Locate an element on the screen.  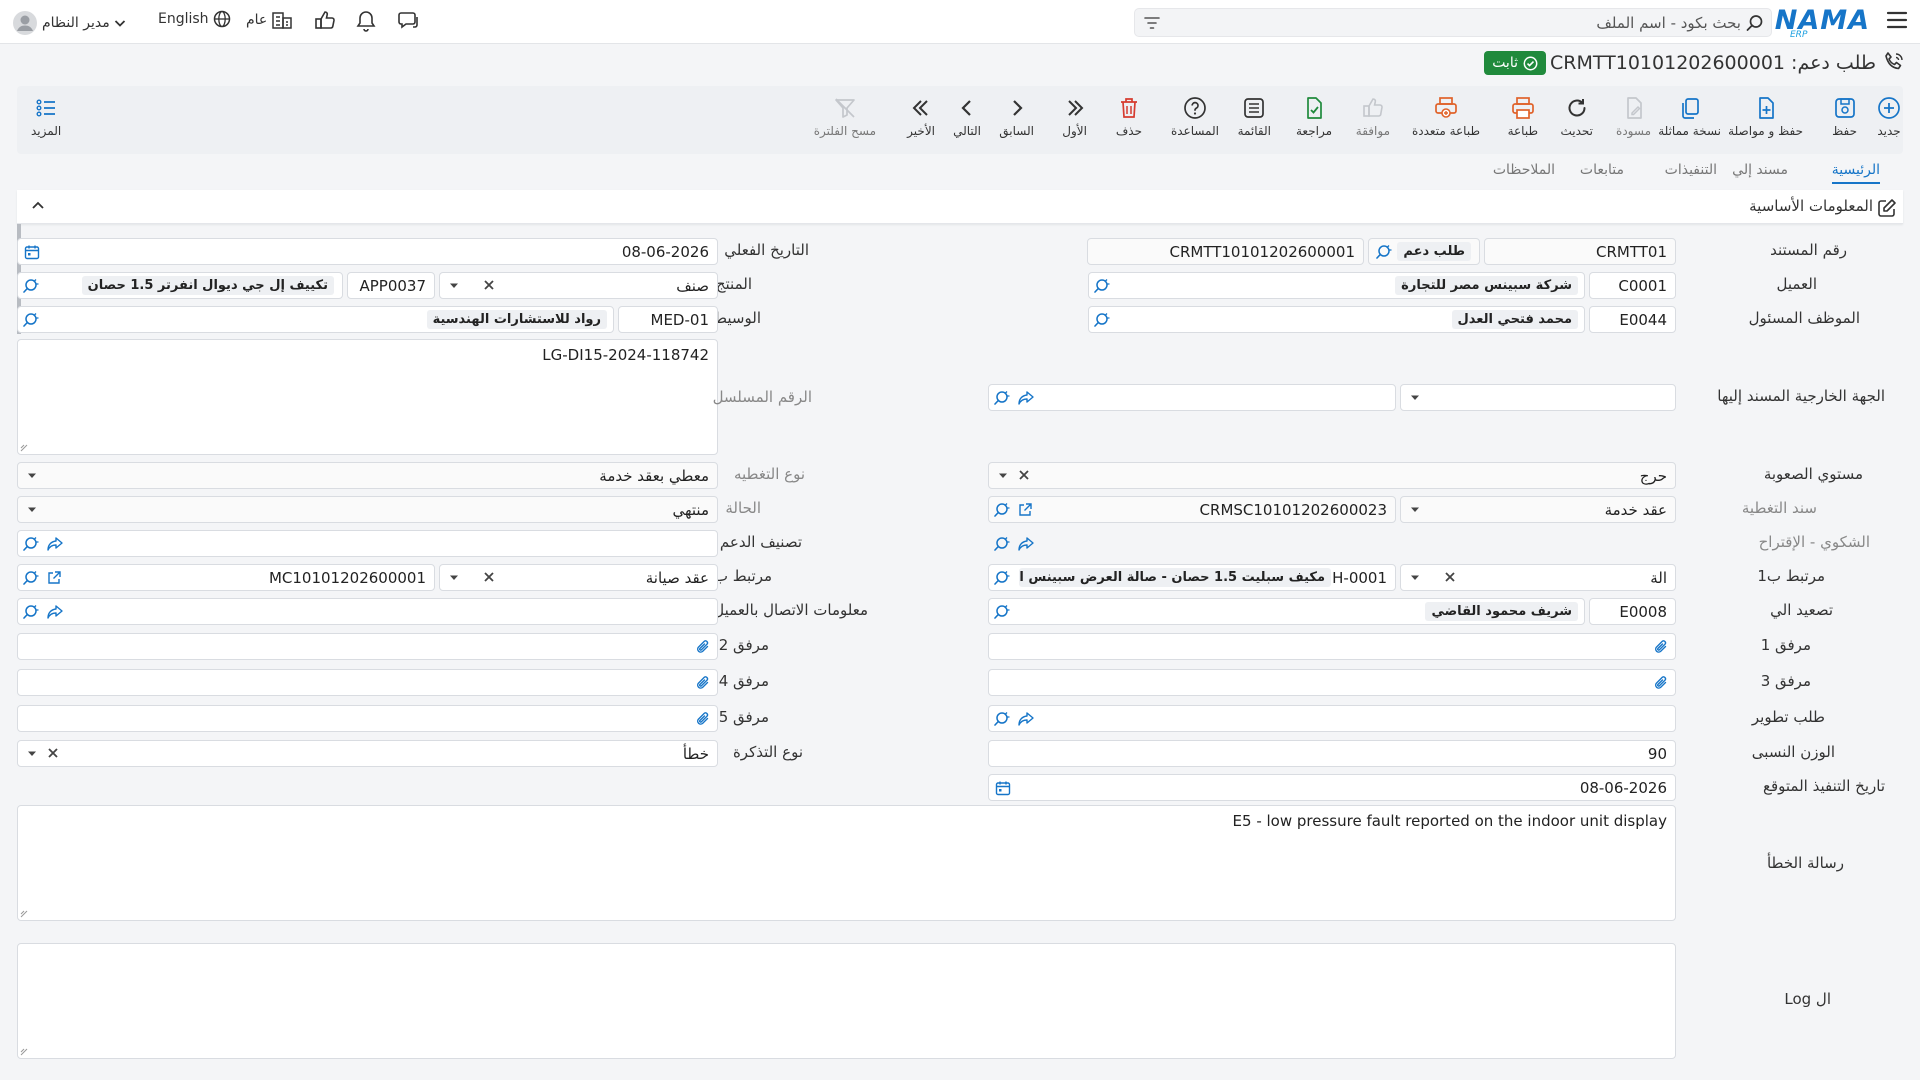
status-select: منتهي is located at coordinates (367, 509).